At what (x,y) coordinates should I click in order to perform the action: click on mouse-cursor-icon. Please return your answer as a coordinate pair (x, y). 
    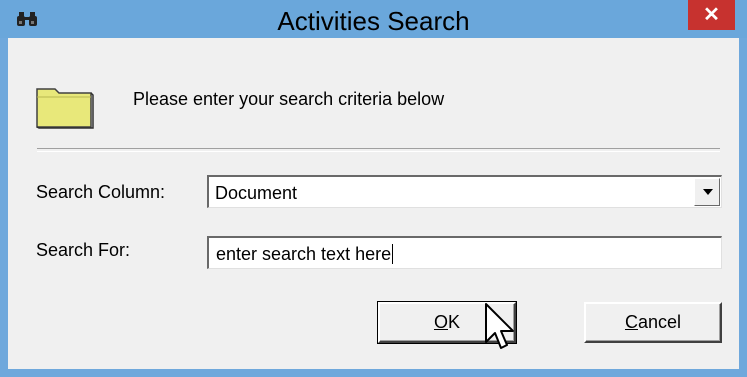
    Looking at the image, I should click on (502, 332).